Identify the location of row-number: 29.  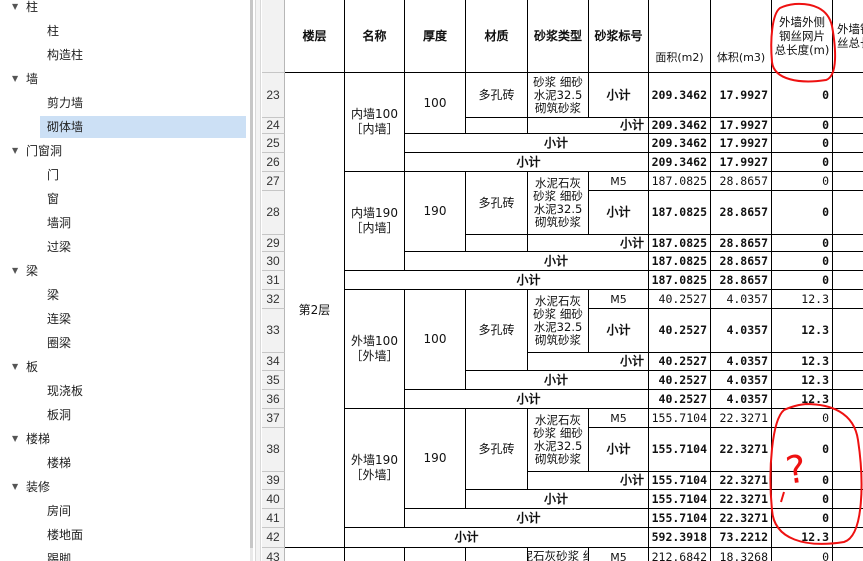
(273, 243).